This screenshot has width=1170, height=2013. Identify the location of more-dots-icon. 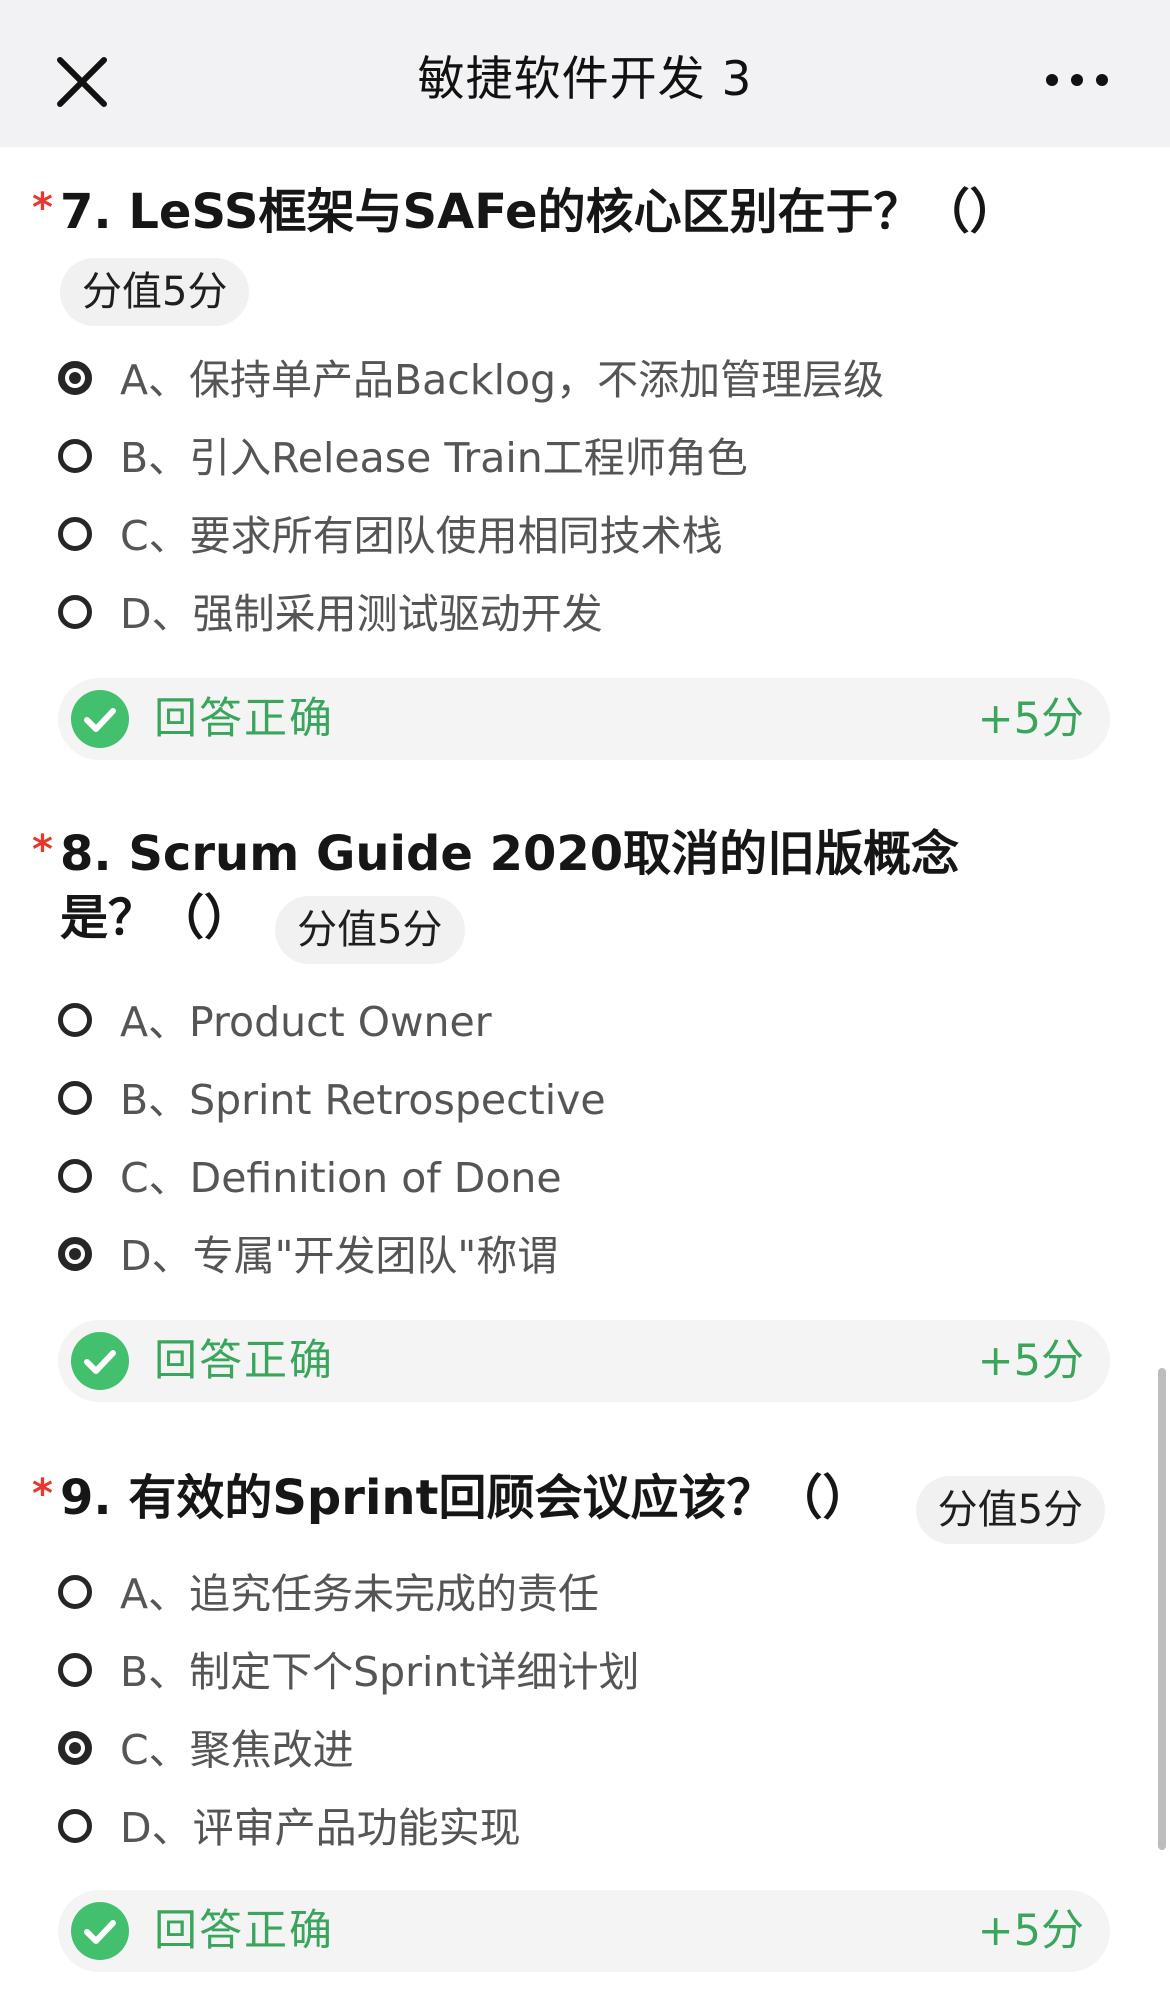
(1077, 80).